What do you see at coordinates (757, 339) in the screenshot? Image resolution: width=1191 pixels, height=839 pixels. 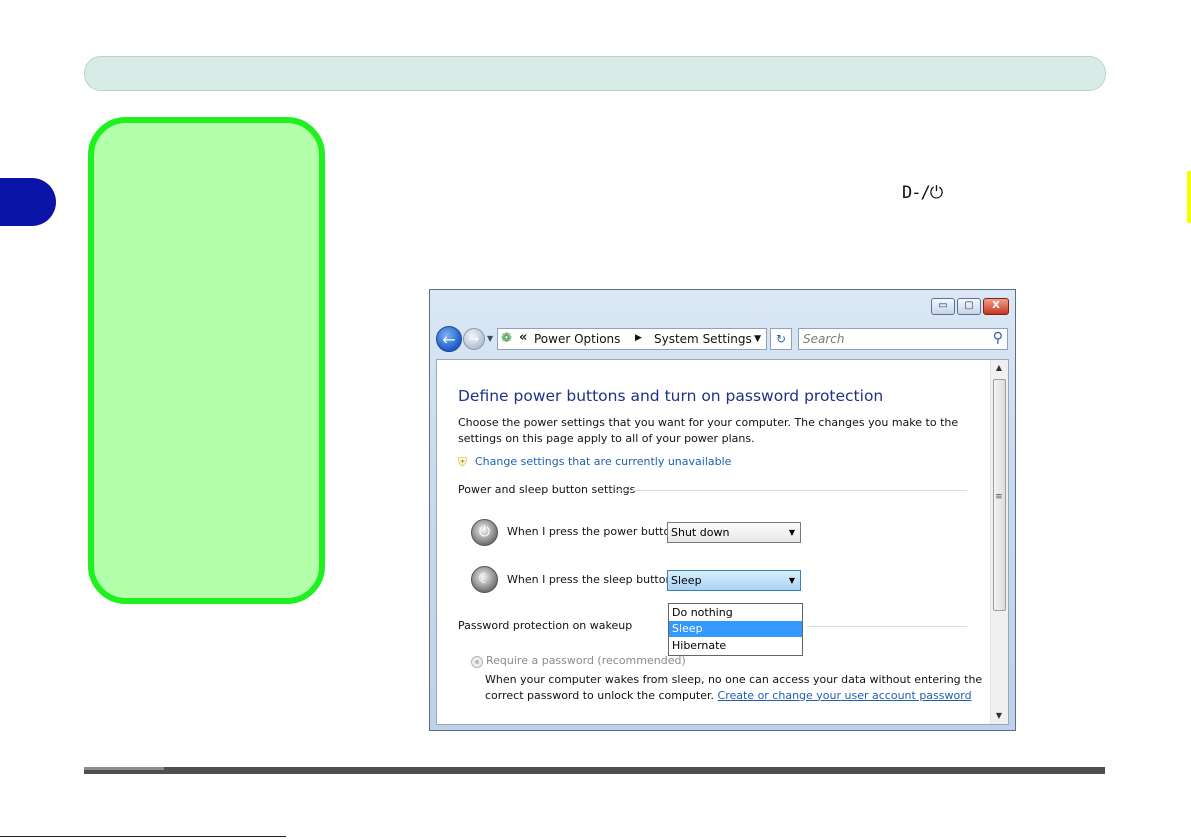 I see `address-dropdown-icon: ▼` at bounding box center [757, 339].